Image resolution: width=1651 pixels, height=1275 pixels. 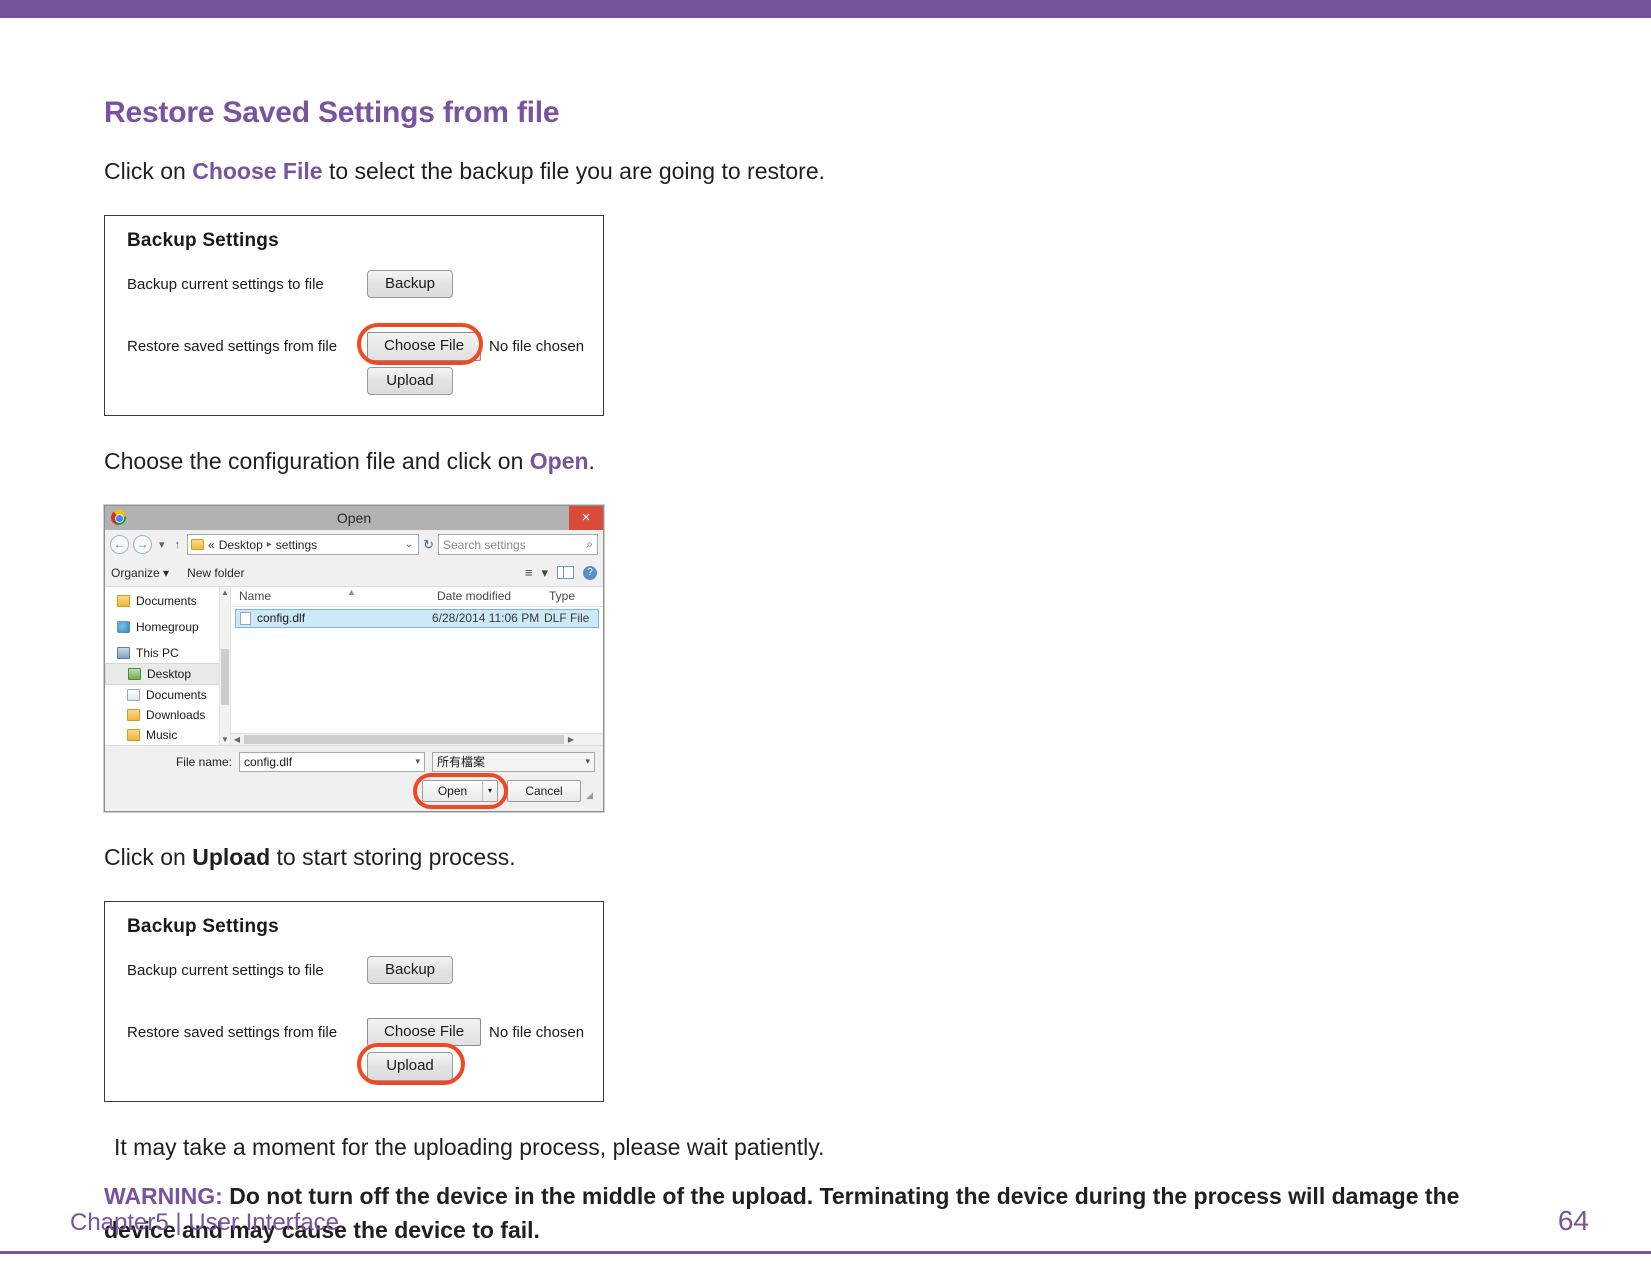 What do you see at coordinates (232, 1032) in the screenshot?
I see `restore-saved-label-2: Restore saved settings from file` at bounding box center [232, 1032].